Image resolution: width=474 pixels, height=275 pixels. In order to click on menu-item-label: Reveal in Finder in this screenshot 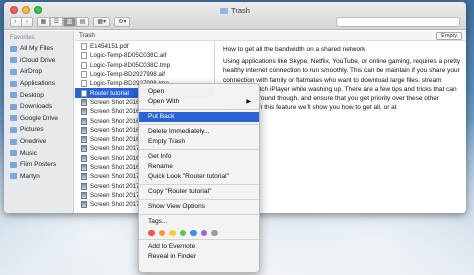, I will do `click(172, 256)`.